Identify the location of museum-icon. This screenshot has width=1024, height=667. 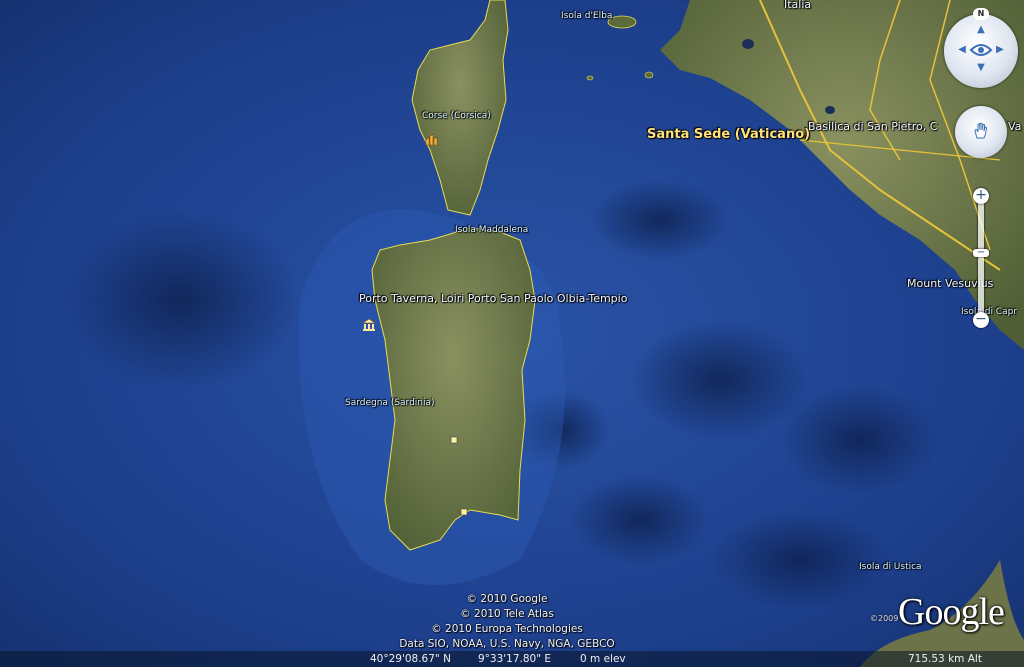
(369, 323).